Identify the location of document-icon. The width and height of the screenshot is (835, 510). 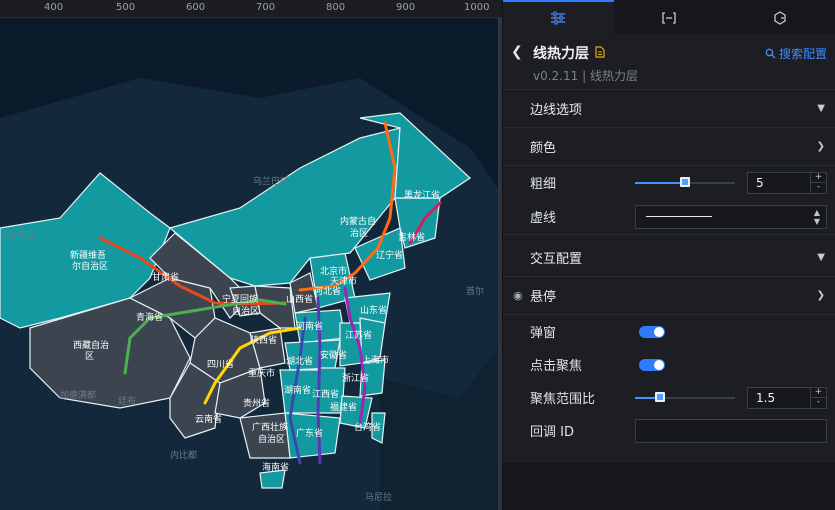
(600, 52).